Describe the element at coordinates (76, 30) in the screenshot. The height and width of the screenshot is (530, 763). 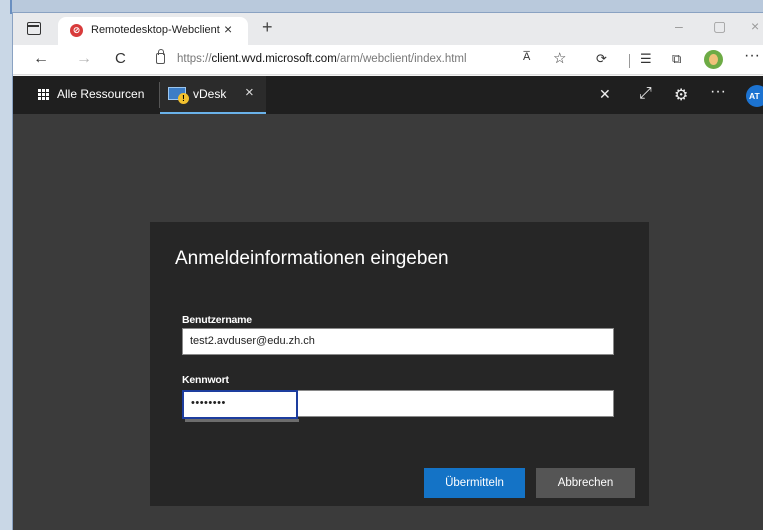
I see `remote-desktop-icon: ⊘` at that location.